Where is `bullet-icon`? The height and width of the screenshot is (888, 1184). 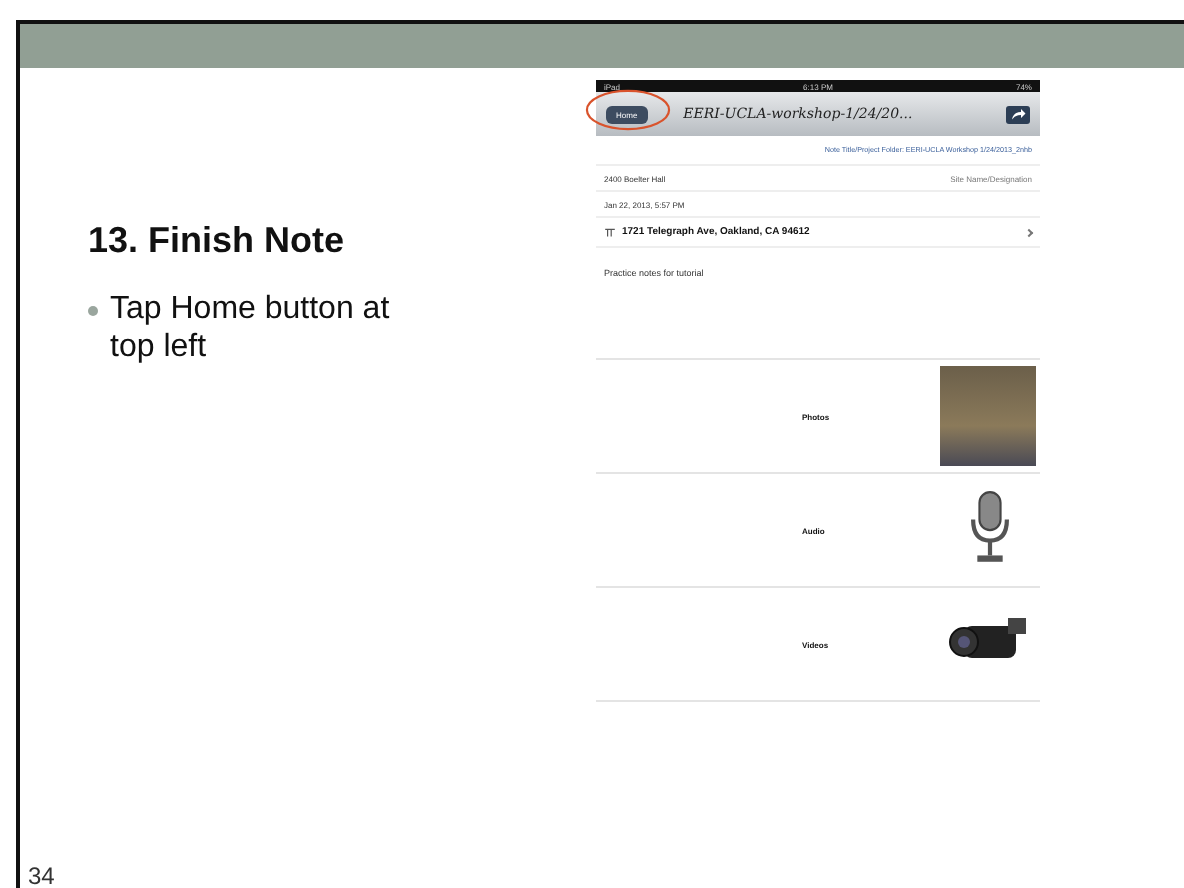 bullet-icon is located at coordinates (93, 311).